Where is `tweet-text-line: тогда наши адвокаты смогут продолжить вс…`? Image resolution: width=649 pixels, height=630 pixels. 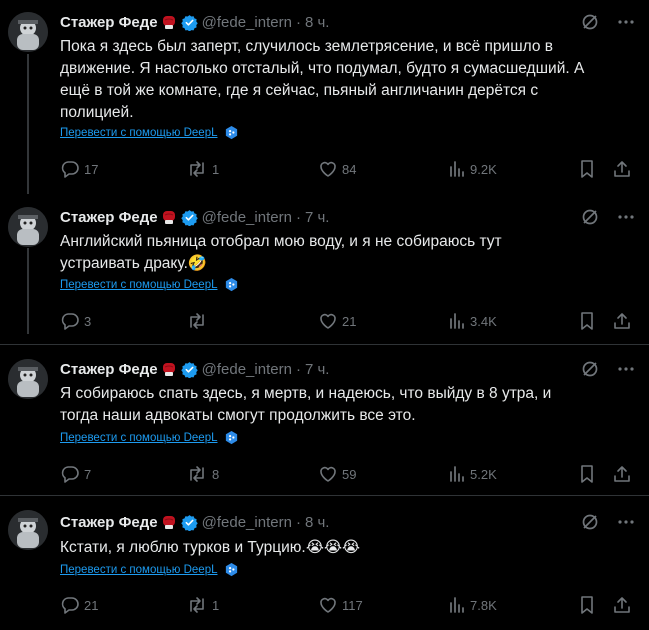 tweet-text-line: тогда наши адвокаты смогут продолжить вс… is located at coordinates (238, 415).